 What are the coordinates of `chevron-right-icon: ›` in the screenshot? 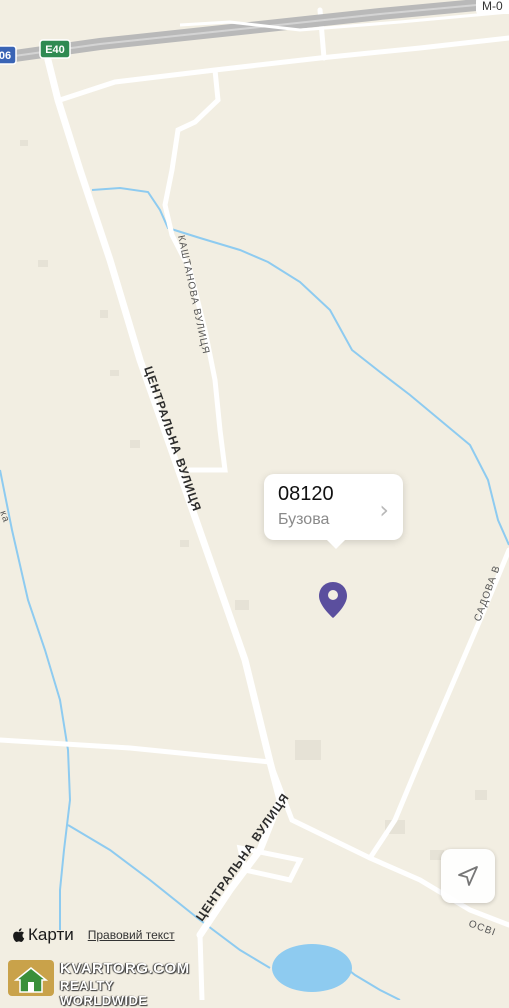 It's located at (384, 510).